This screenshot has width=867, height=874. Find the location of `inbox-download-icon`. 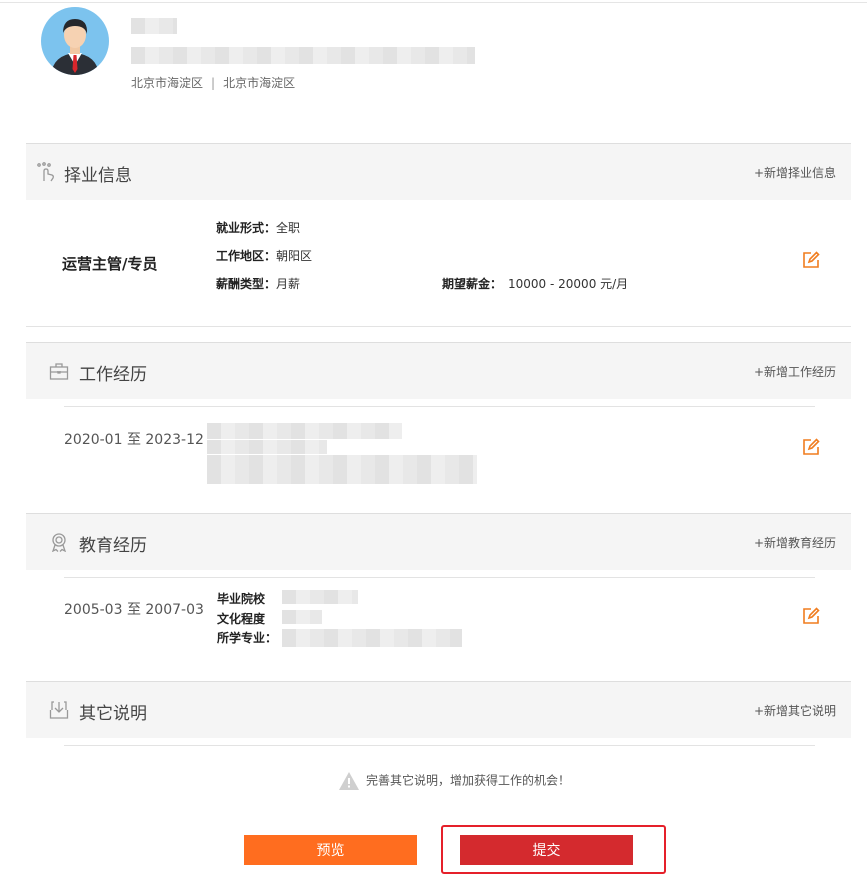

inbox-download-icon is located at coordinates (59, 710).